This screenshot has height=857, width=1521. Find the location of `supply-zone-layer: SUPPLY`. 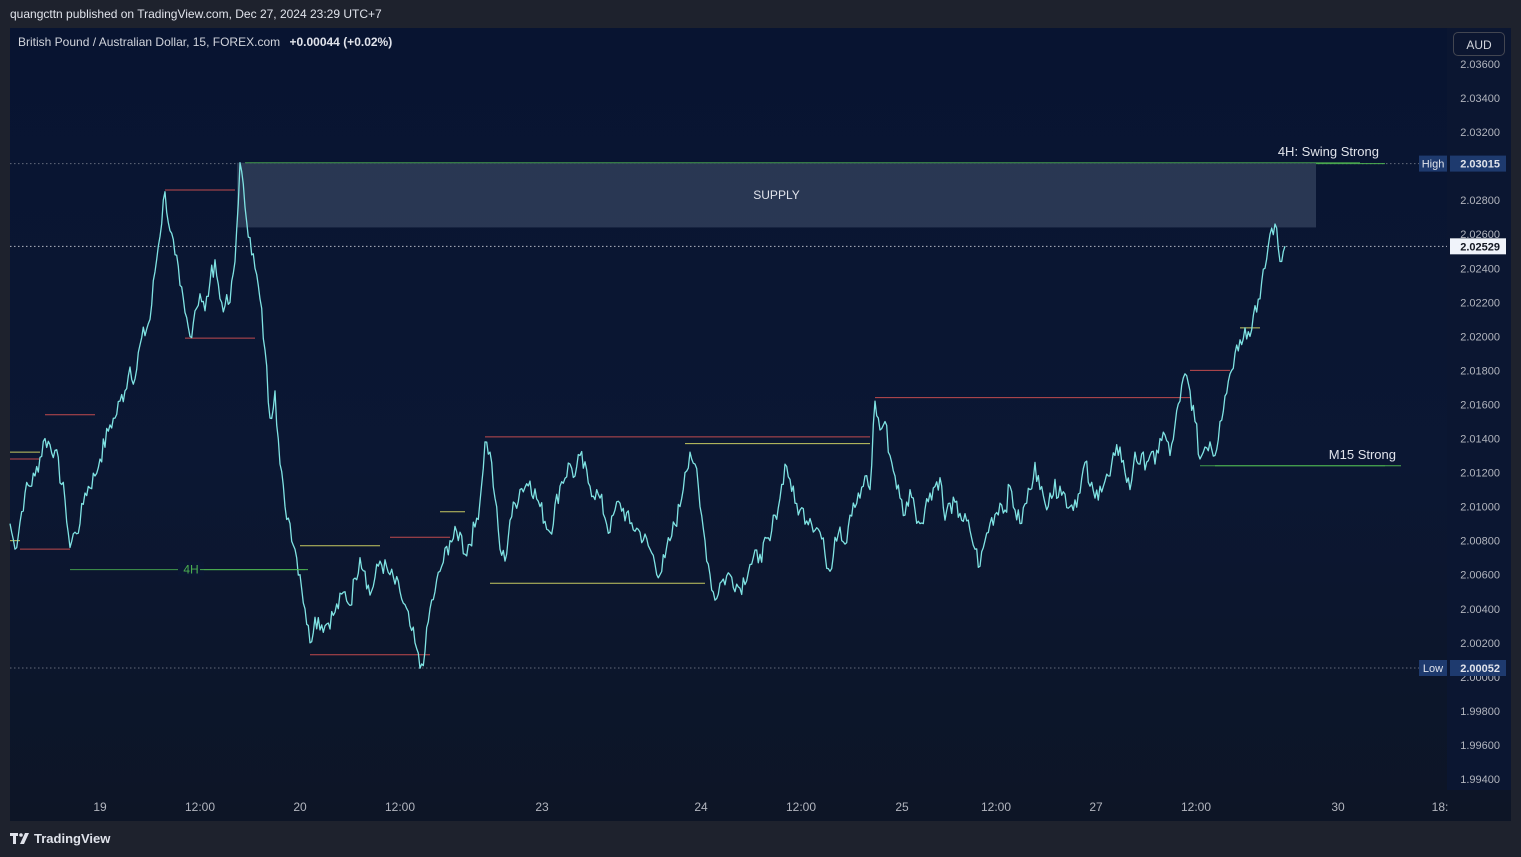

supply-zone-layer: SUPPLY is located at coordinates (776, 195).